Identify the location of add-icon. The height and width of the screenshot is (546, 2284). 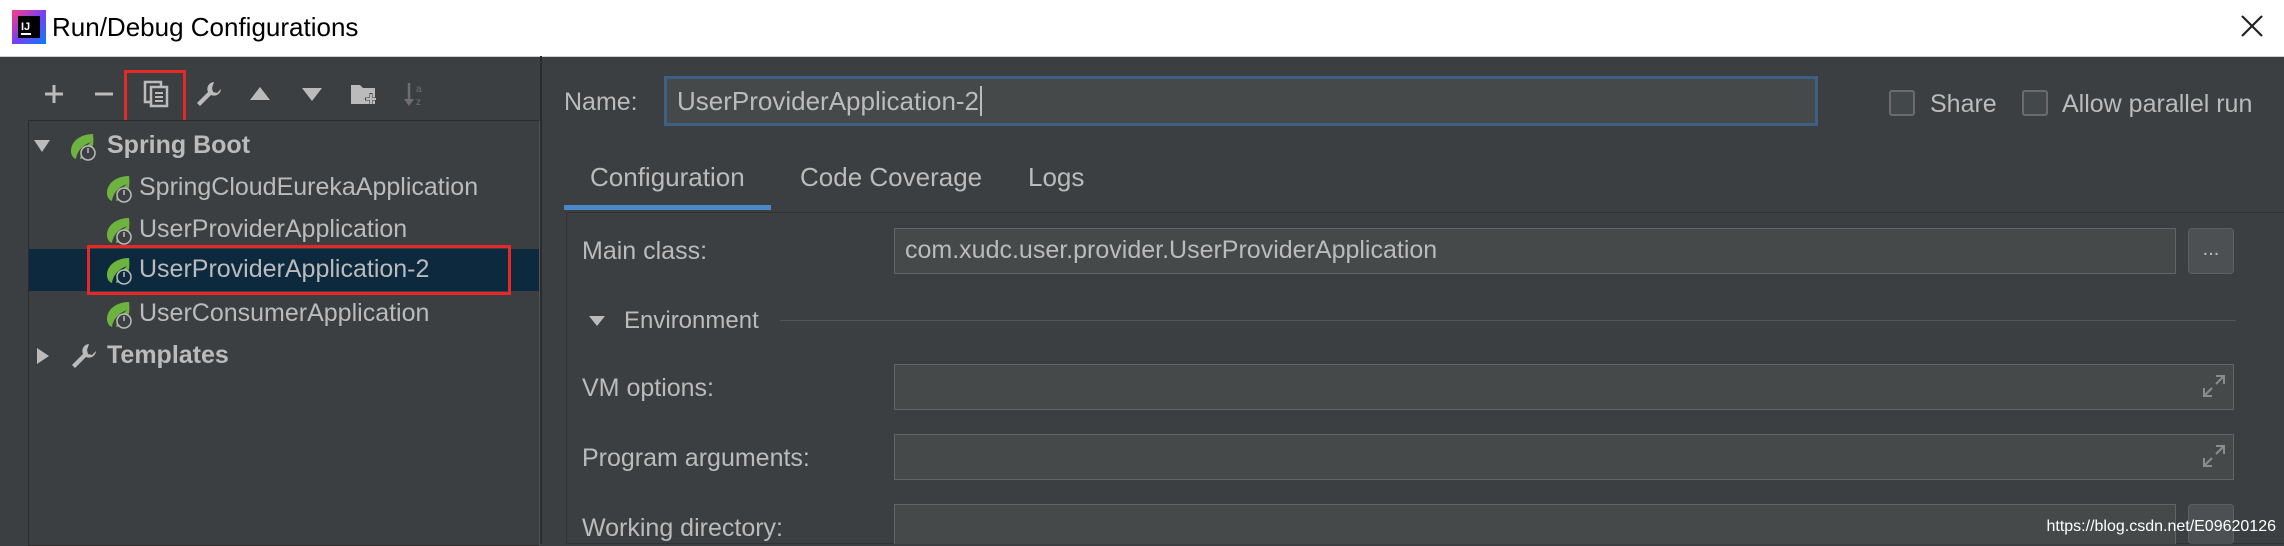
(54, 94).